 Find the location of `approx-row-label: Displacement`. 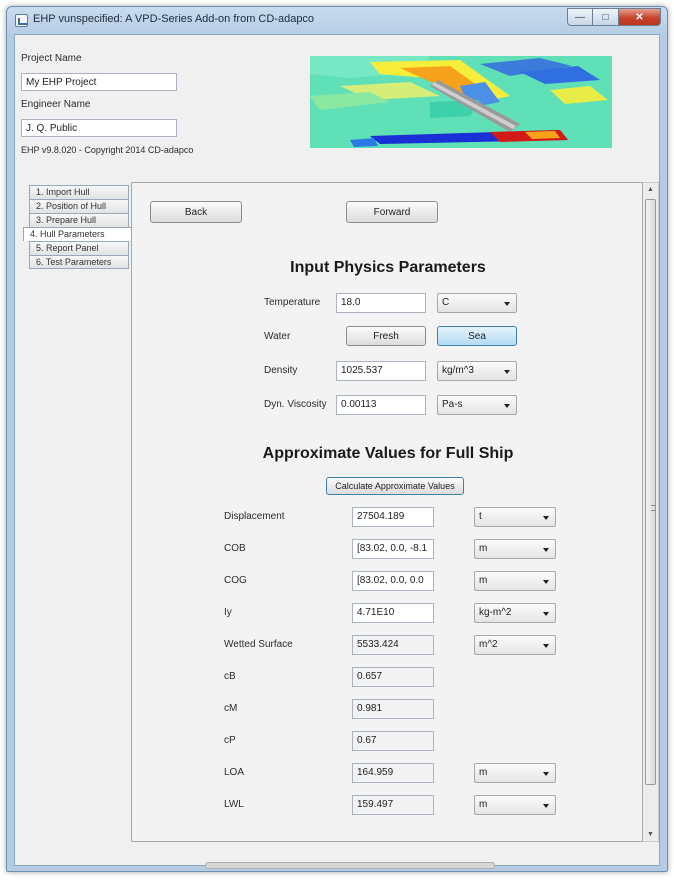

approx-row-label: Displacement is located at coordinates (254, 516).